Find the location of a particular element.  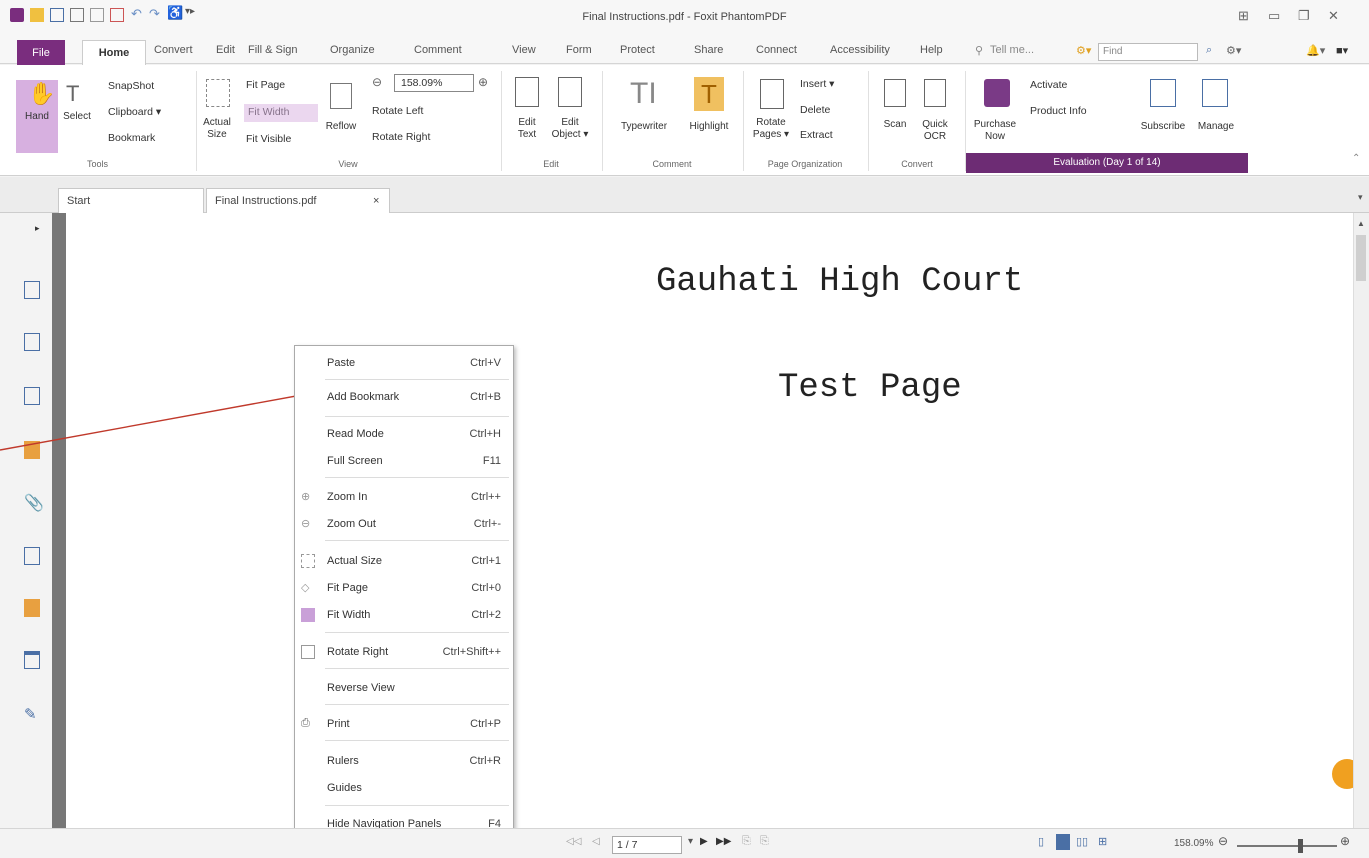

activate-button: Activate is located at coordinates (1048, 85).